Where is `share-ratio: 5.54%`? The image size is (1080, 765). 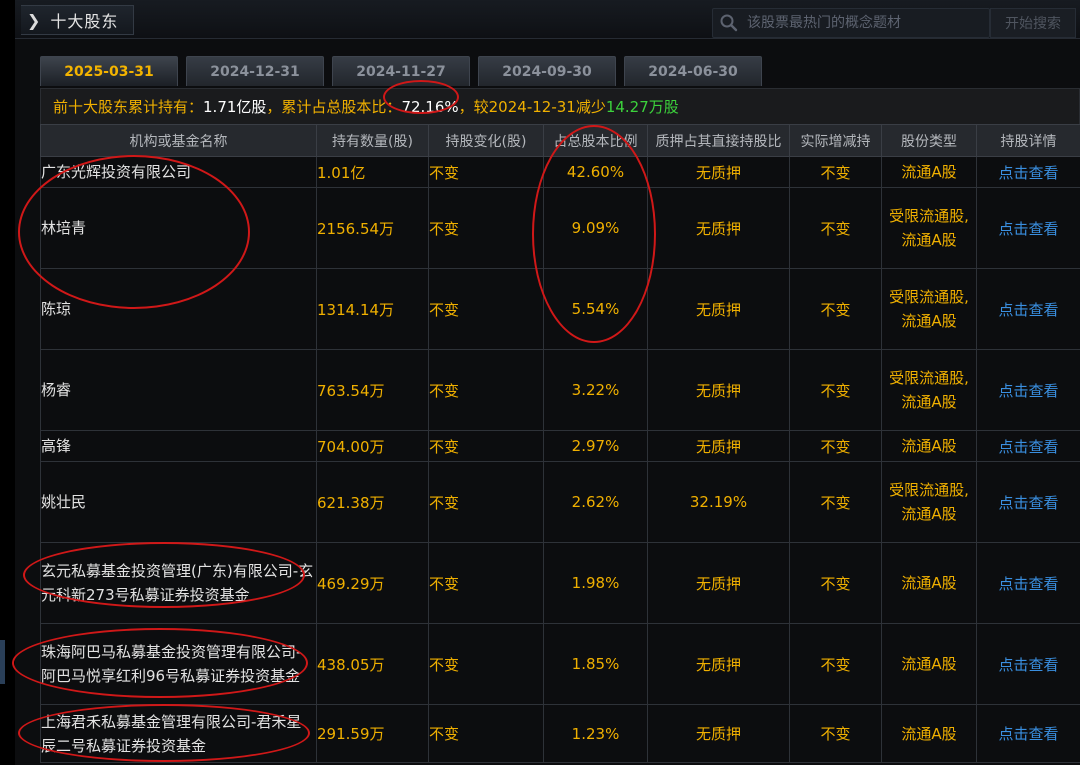
share-ratio: 5.54% is located at coordinates (595, 309).